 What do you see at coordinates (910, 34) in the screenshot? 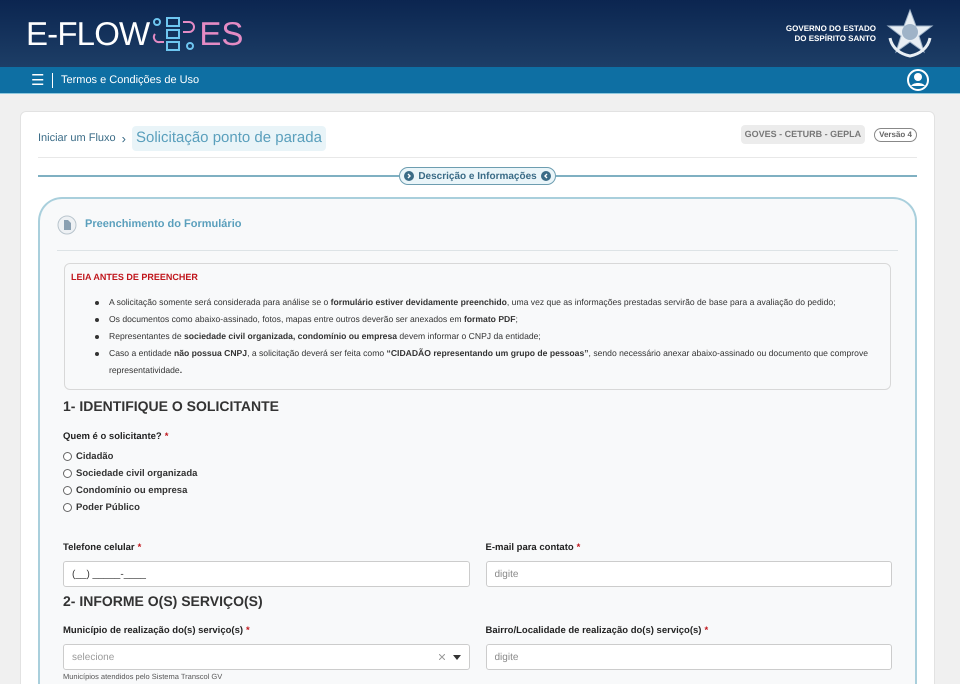
I see `coat-of-arms-icon` at bounding box center [910, 34].